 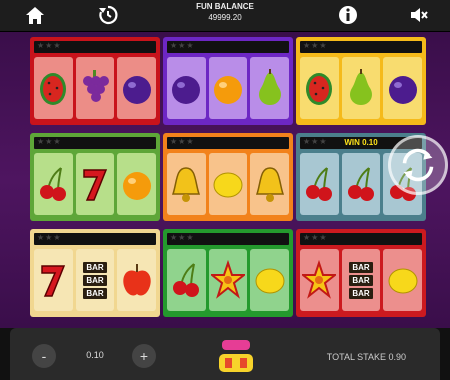 I want to click on info-icon, so click(x=348, y=15).